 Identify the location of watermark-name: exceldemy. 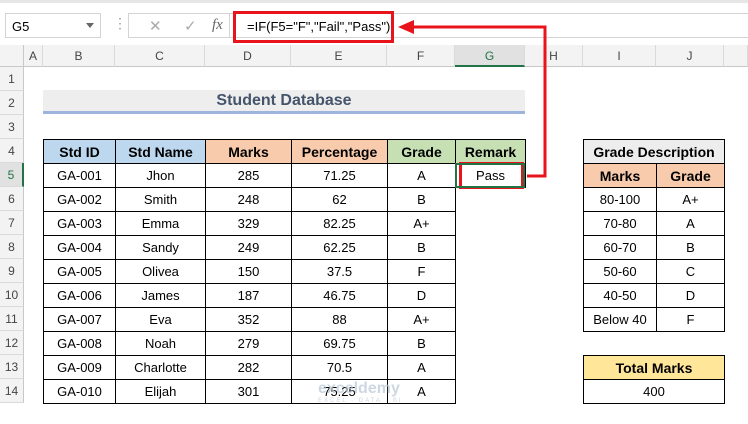
(359, 388).